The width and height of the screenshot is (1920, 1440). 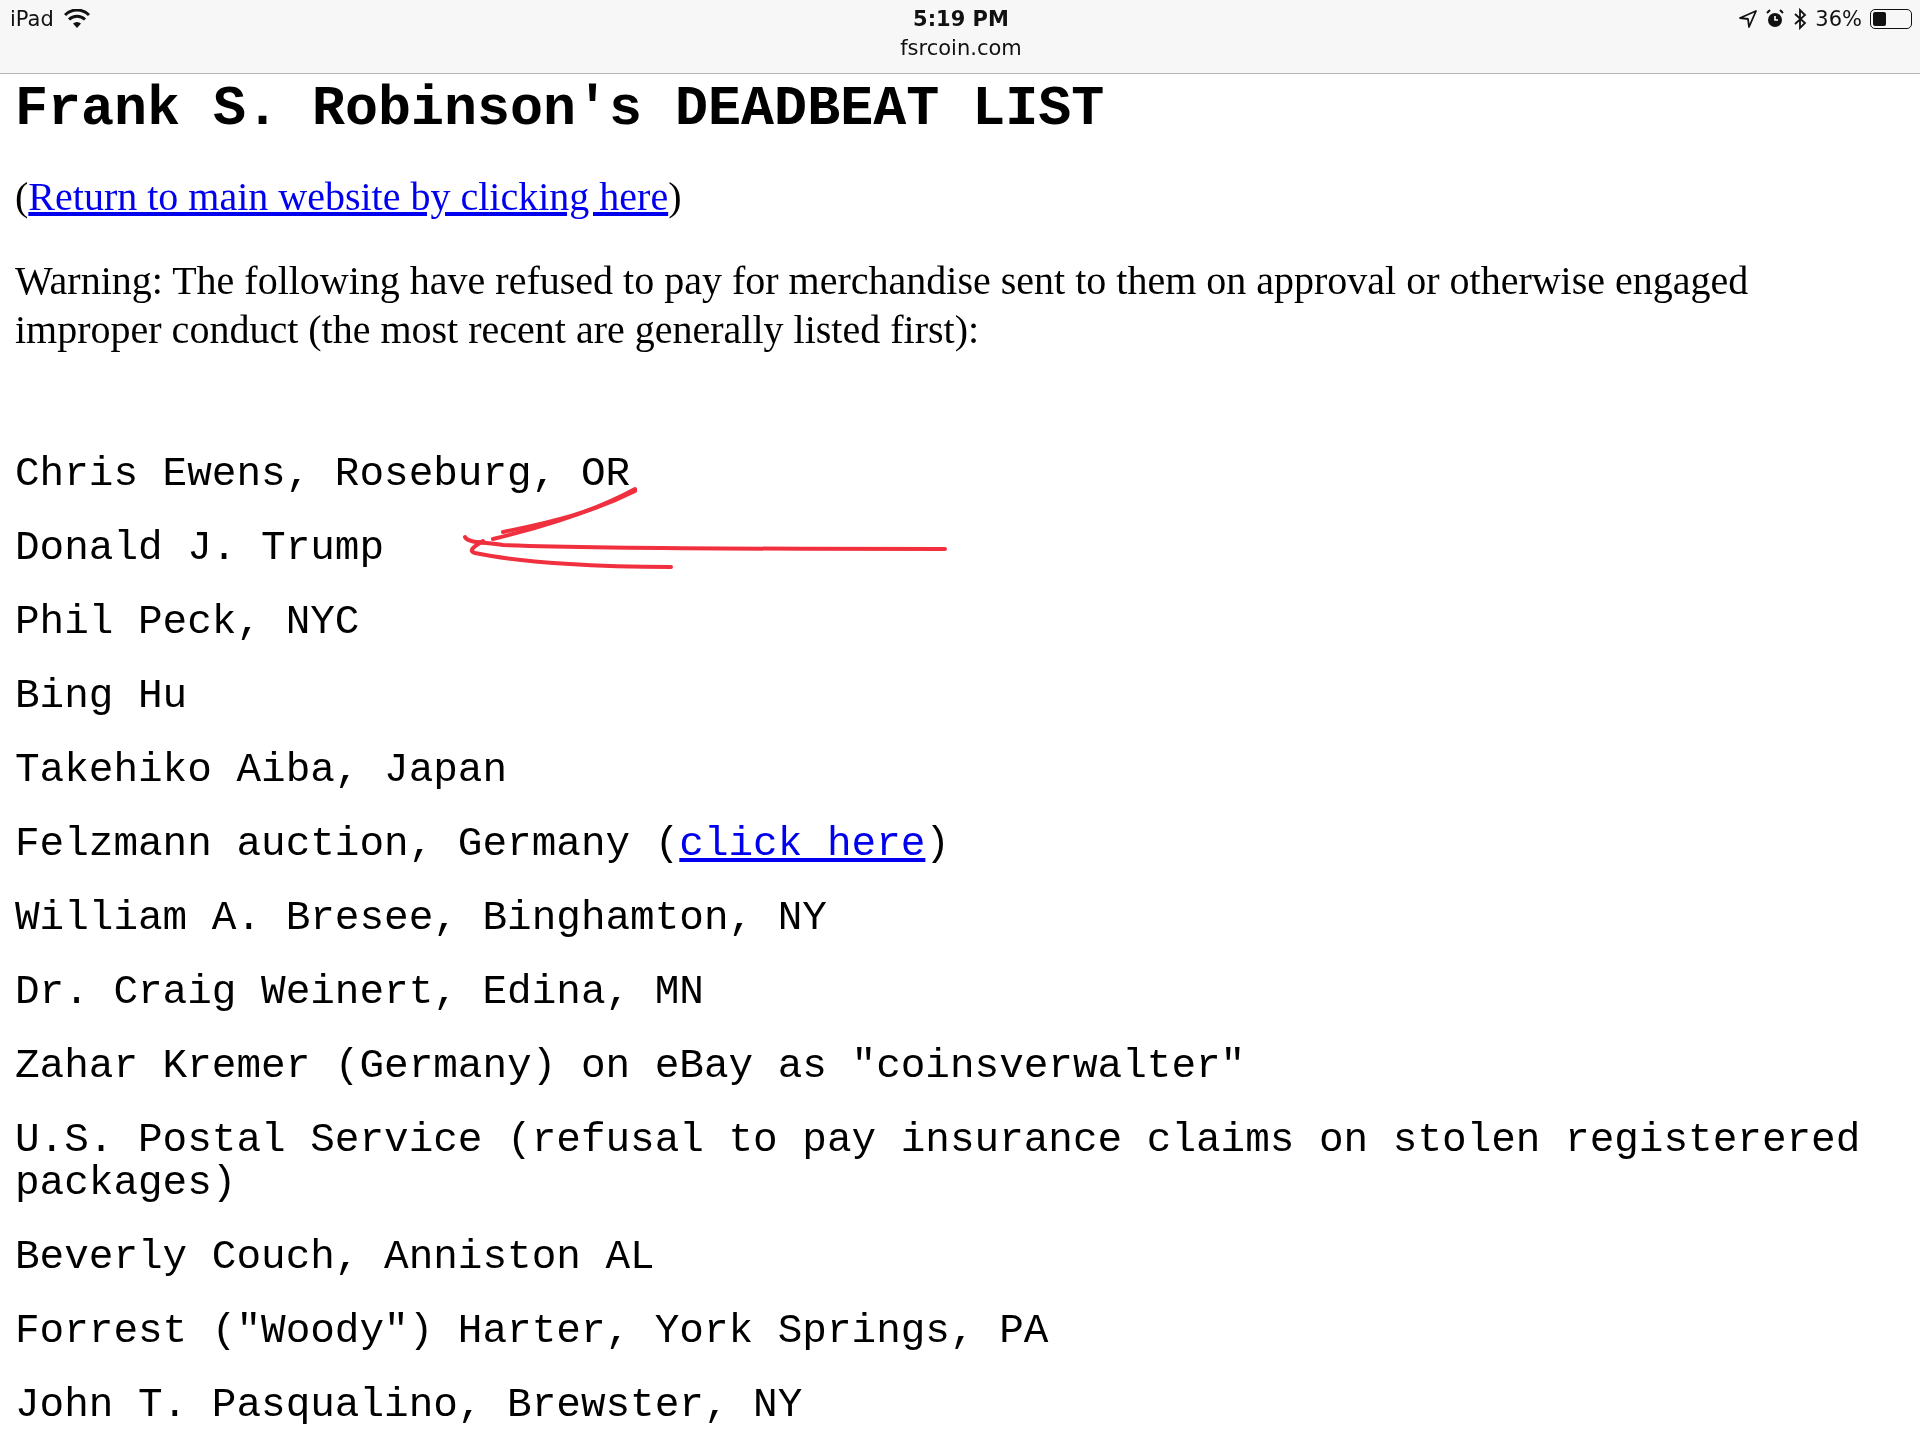 I want to click on deadbeat-entry: Beverly Couch, Anniston AL, so click(x=335, y=1257).